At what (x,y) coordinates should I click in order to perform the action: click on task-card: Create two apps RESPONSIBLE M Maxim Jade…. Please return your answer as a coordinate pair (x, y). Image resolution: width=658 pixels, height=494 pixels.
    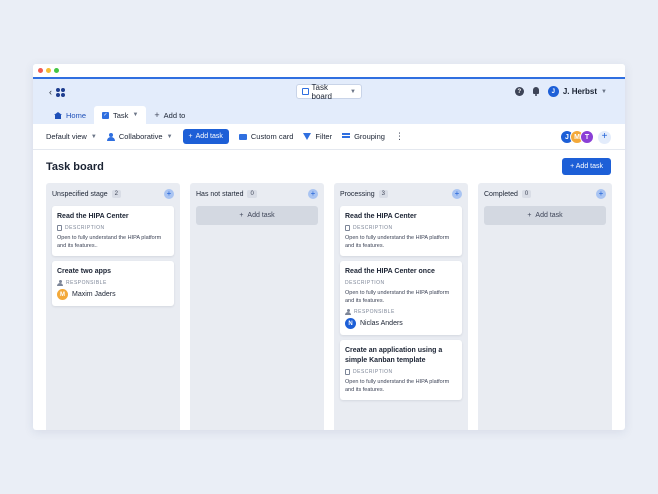
    Looking at the image, I should click on (113, 283).